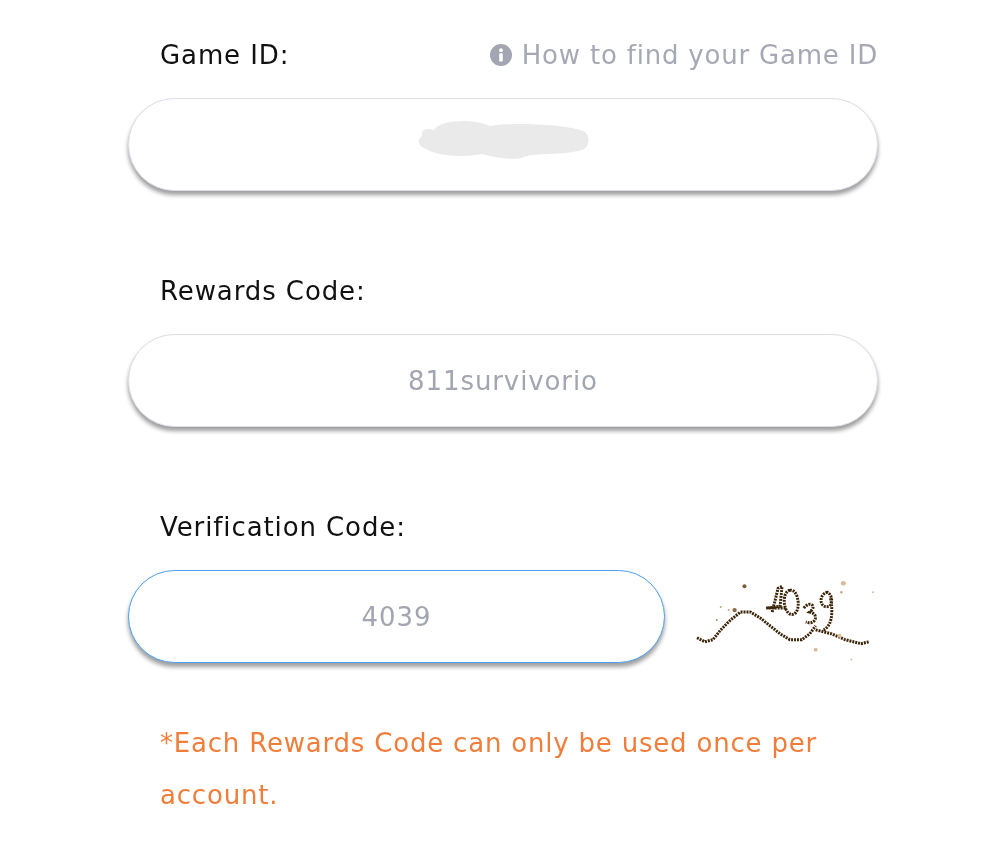  Describe the element at coordinates (503, 380) in the screenshot. I see `rewards-code-field: 811survivorio` at that location.